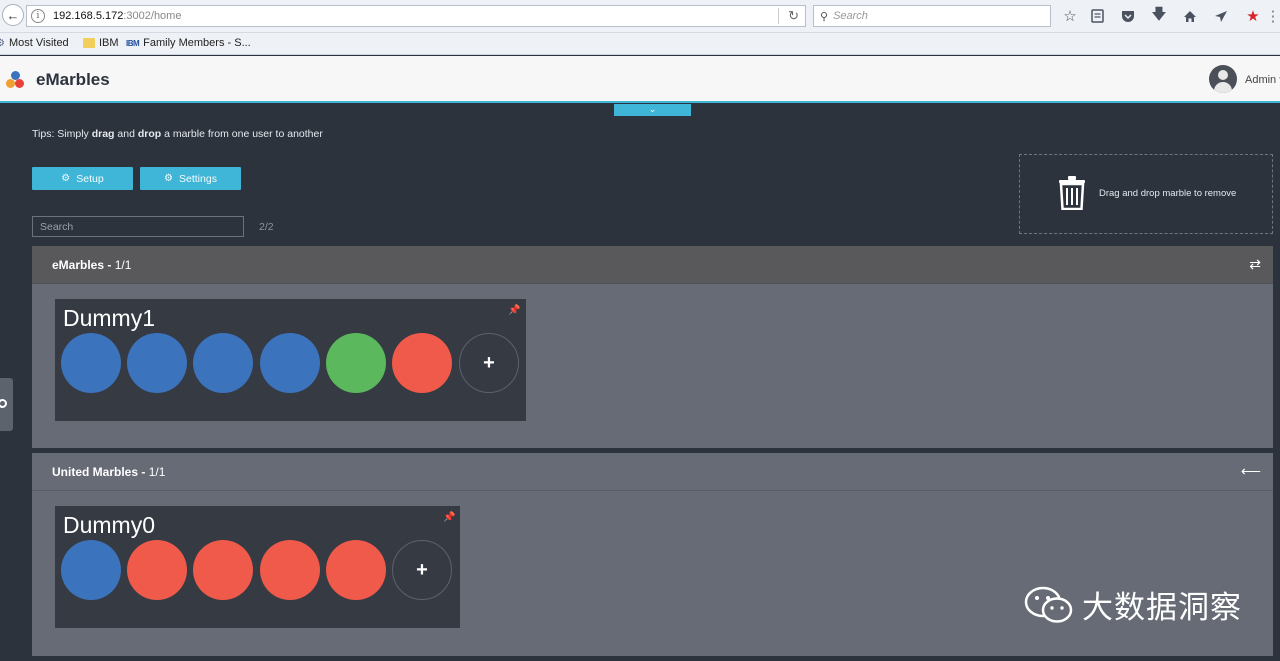 The height and width of the screenshot is (661, 1280). Describe the element at coordinates (138, 226) in the screenshot. I see `search-input` at that location.